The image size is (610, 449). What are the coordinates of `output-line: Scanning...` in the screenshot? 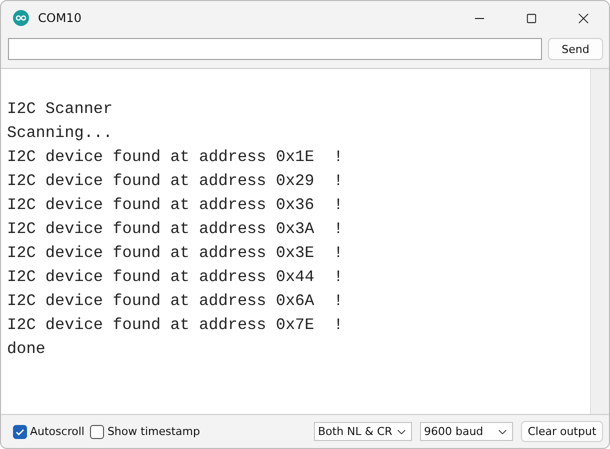 It's located at (60, 133).